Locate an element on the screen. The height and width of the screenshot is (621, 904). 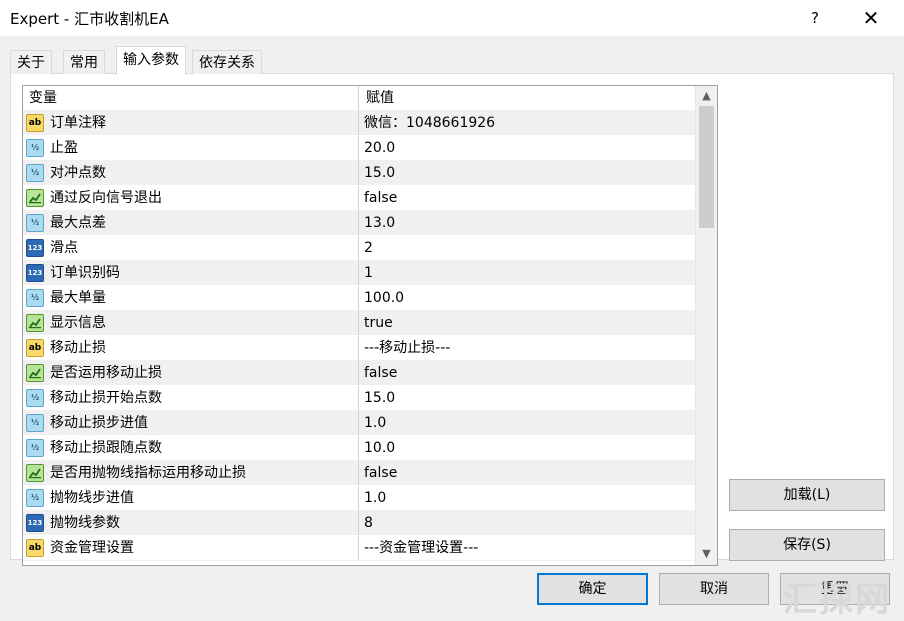
parameter-name: 订单识别码 is located at coordinates (85, 273).